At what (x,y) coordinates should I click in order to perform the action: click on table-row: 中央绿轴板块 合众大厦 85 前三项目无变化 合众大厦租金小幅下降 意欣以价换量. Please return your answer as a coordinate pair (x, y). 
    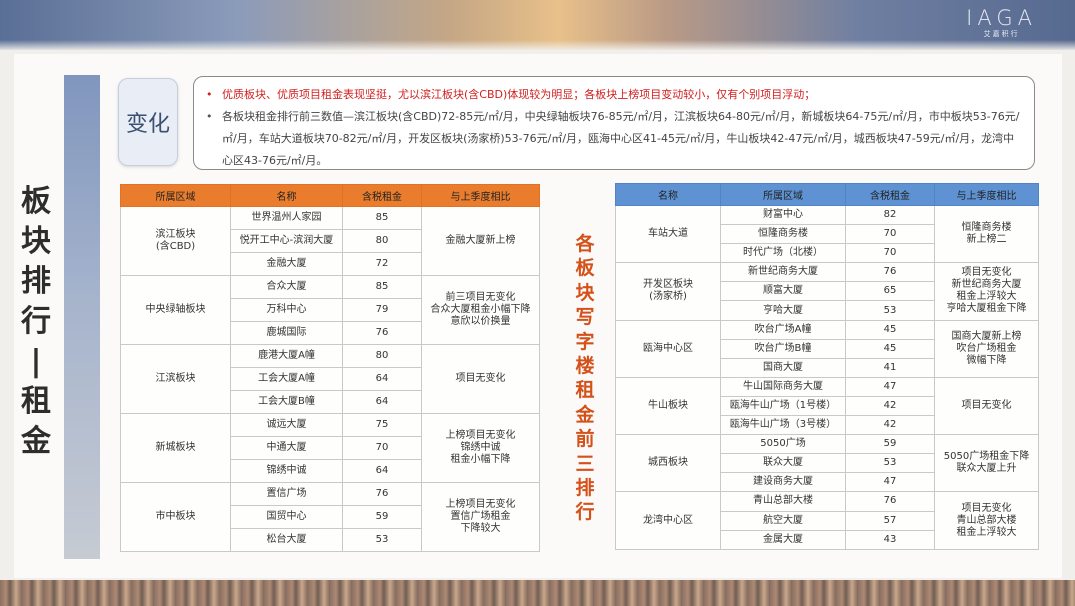
    Looking at the image, I should click on (330, 310).